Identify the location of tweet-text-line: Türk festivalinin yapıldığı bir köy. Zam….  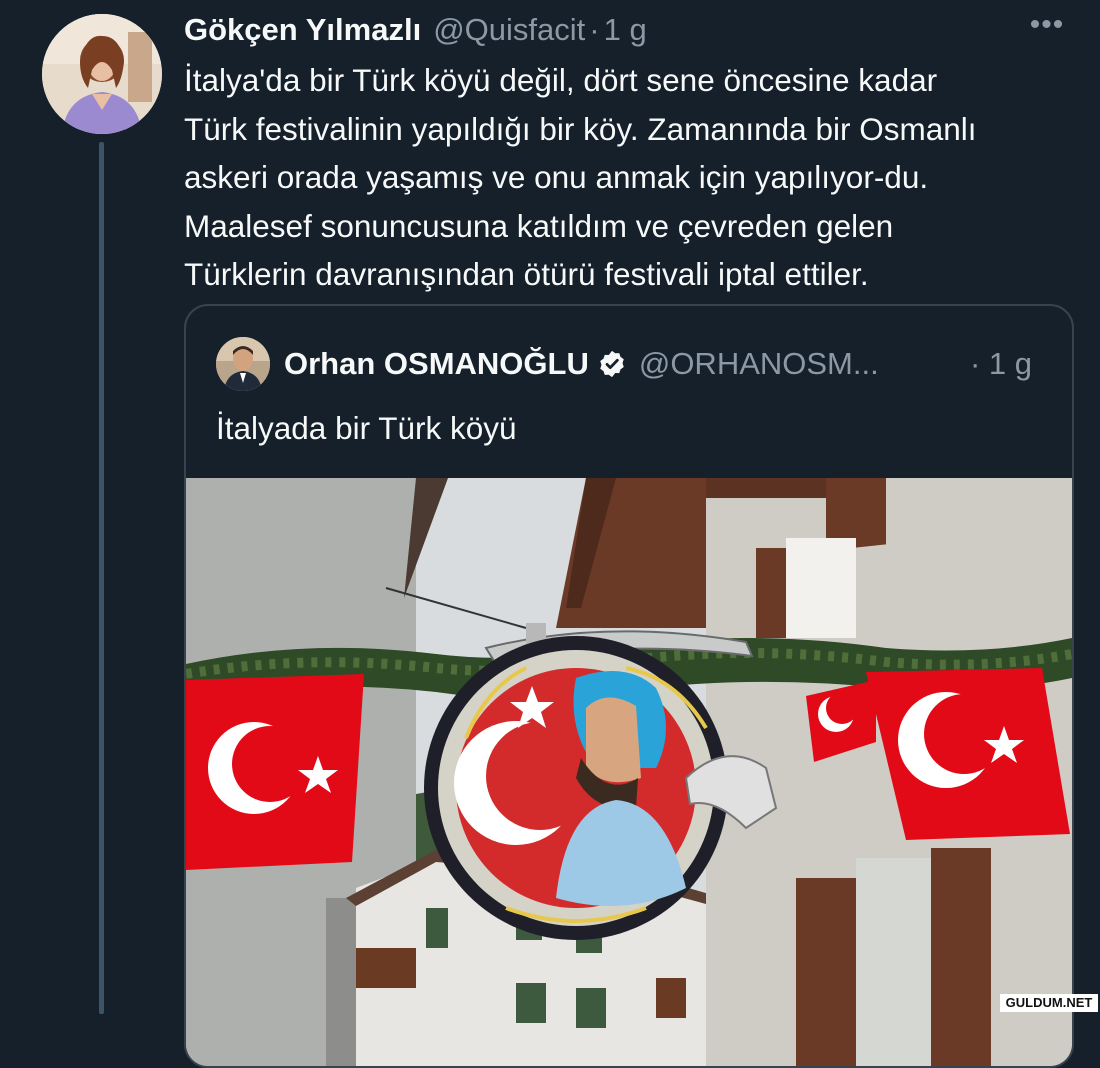
(580, 128).